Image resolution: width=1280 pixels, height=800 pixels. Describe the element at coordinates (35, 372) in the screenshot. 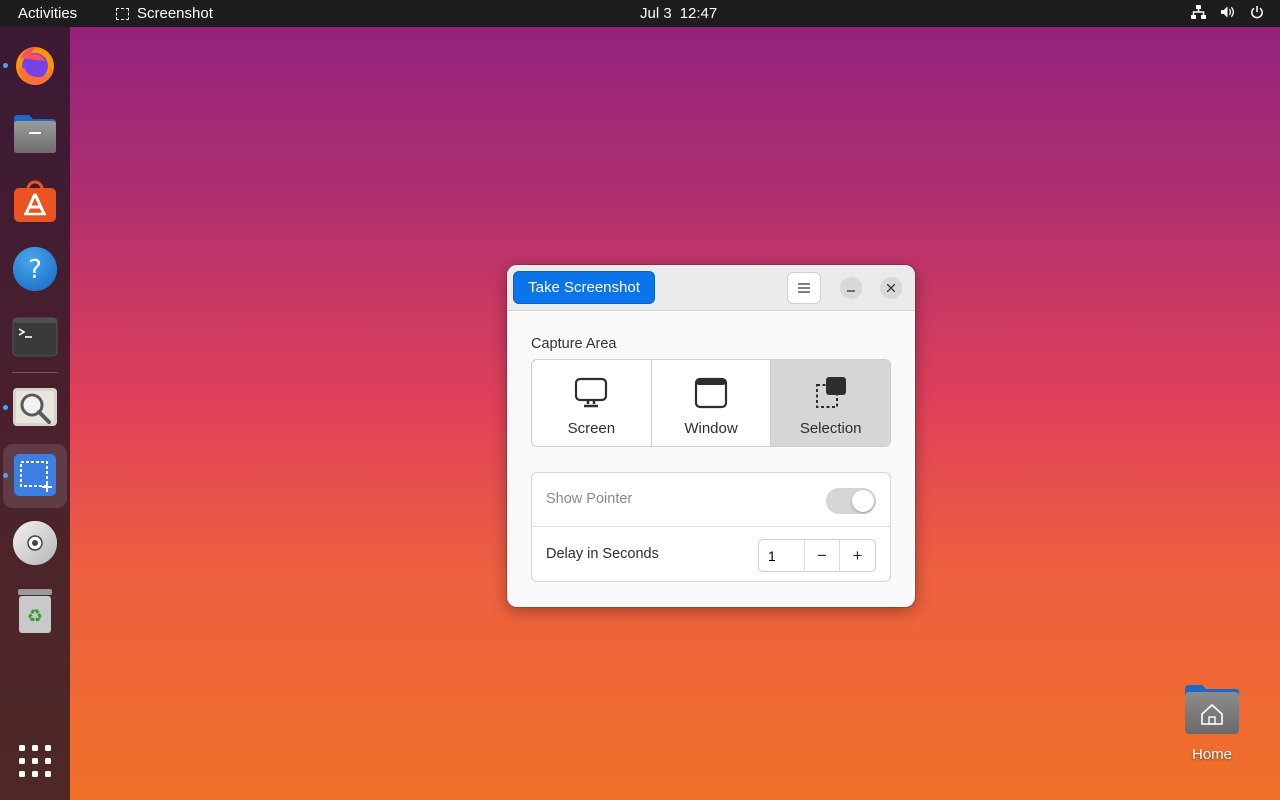

I see `dock-separator` at that location.